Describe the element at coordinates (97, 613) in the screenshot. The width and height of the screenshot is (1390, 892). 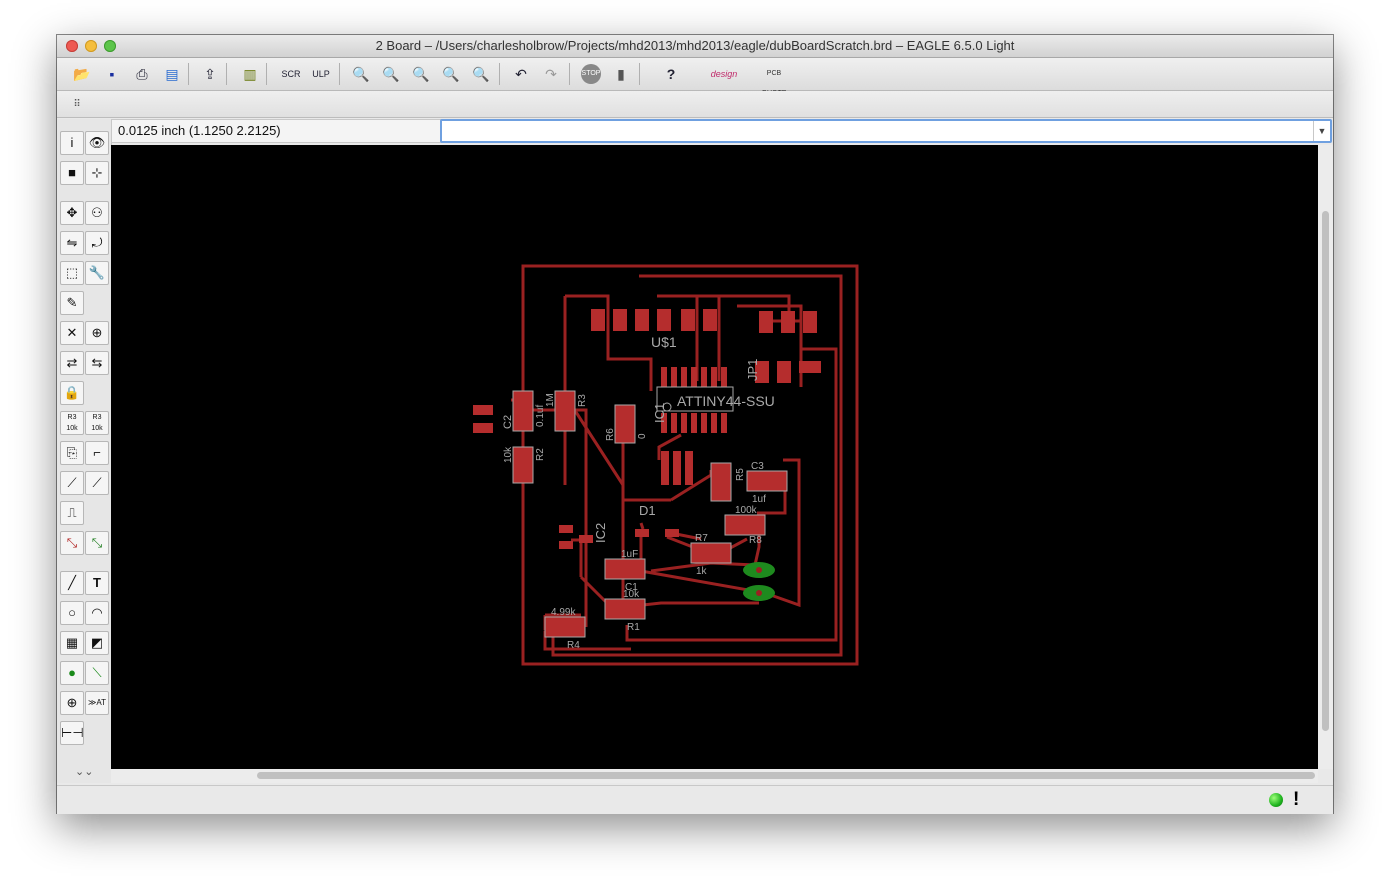
I see `arc-icon: ◠` at that location.